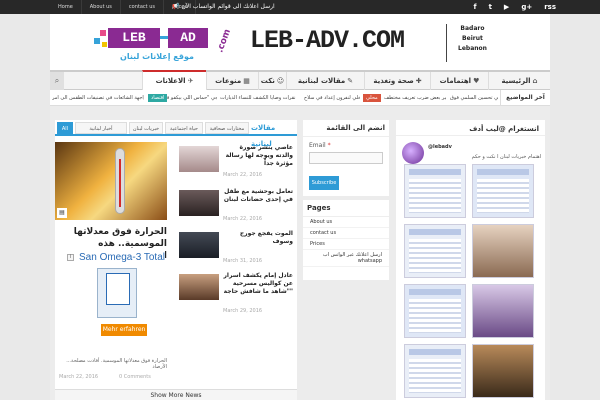 Image resolution: width=600 pixels, height=400 pixels. Describe the element at coordinates (158, 98) in the screenshot. I see `ticker-tag: اقتصاد` at that location.